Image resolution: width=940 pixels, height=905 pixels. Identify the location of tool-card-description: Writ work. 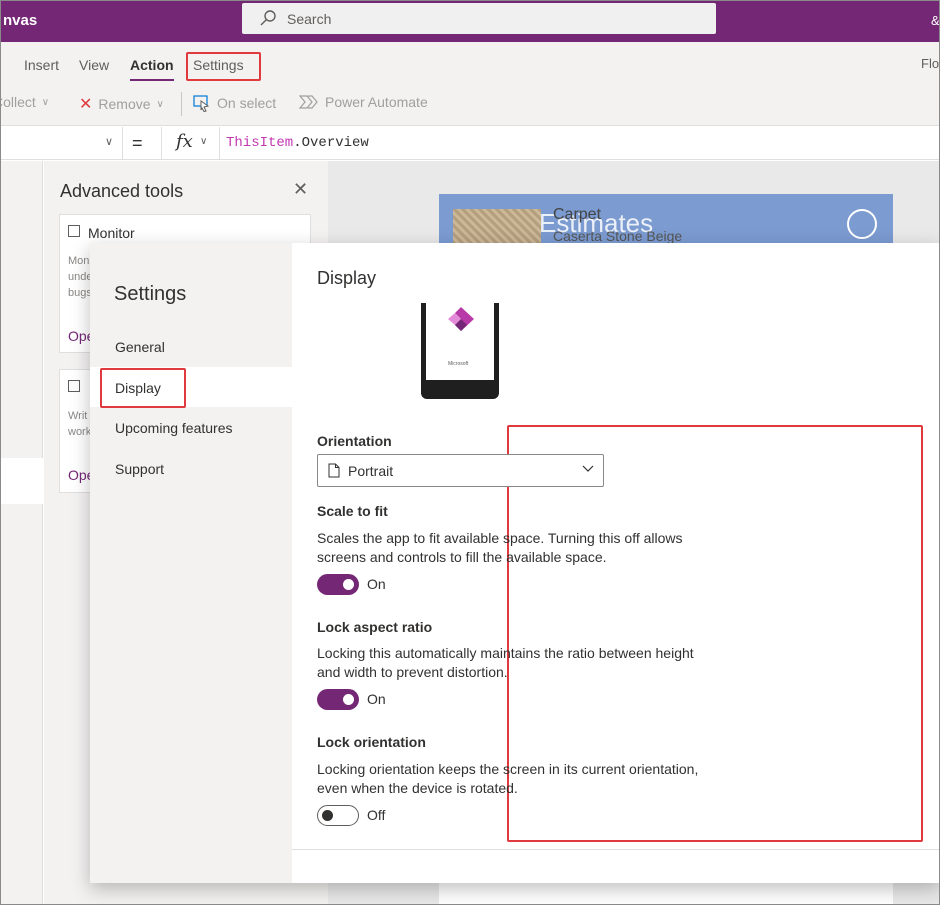
(79, 424).